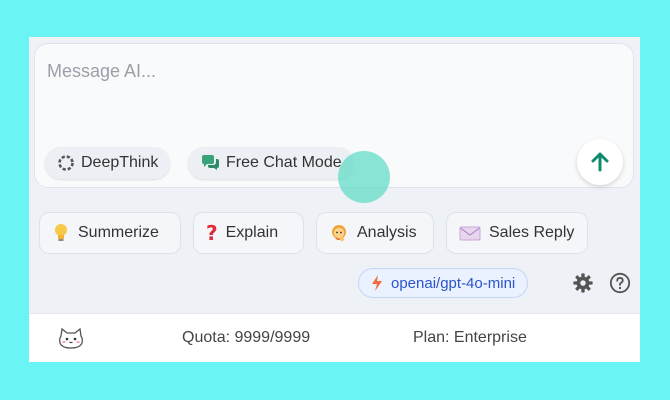 Image resolution: width=670 pixels, height=400 pixels. I want to click on explain-label: Explain, so click(252, 232).